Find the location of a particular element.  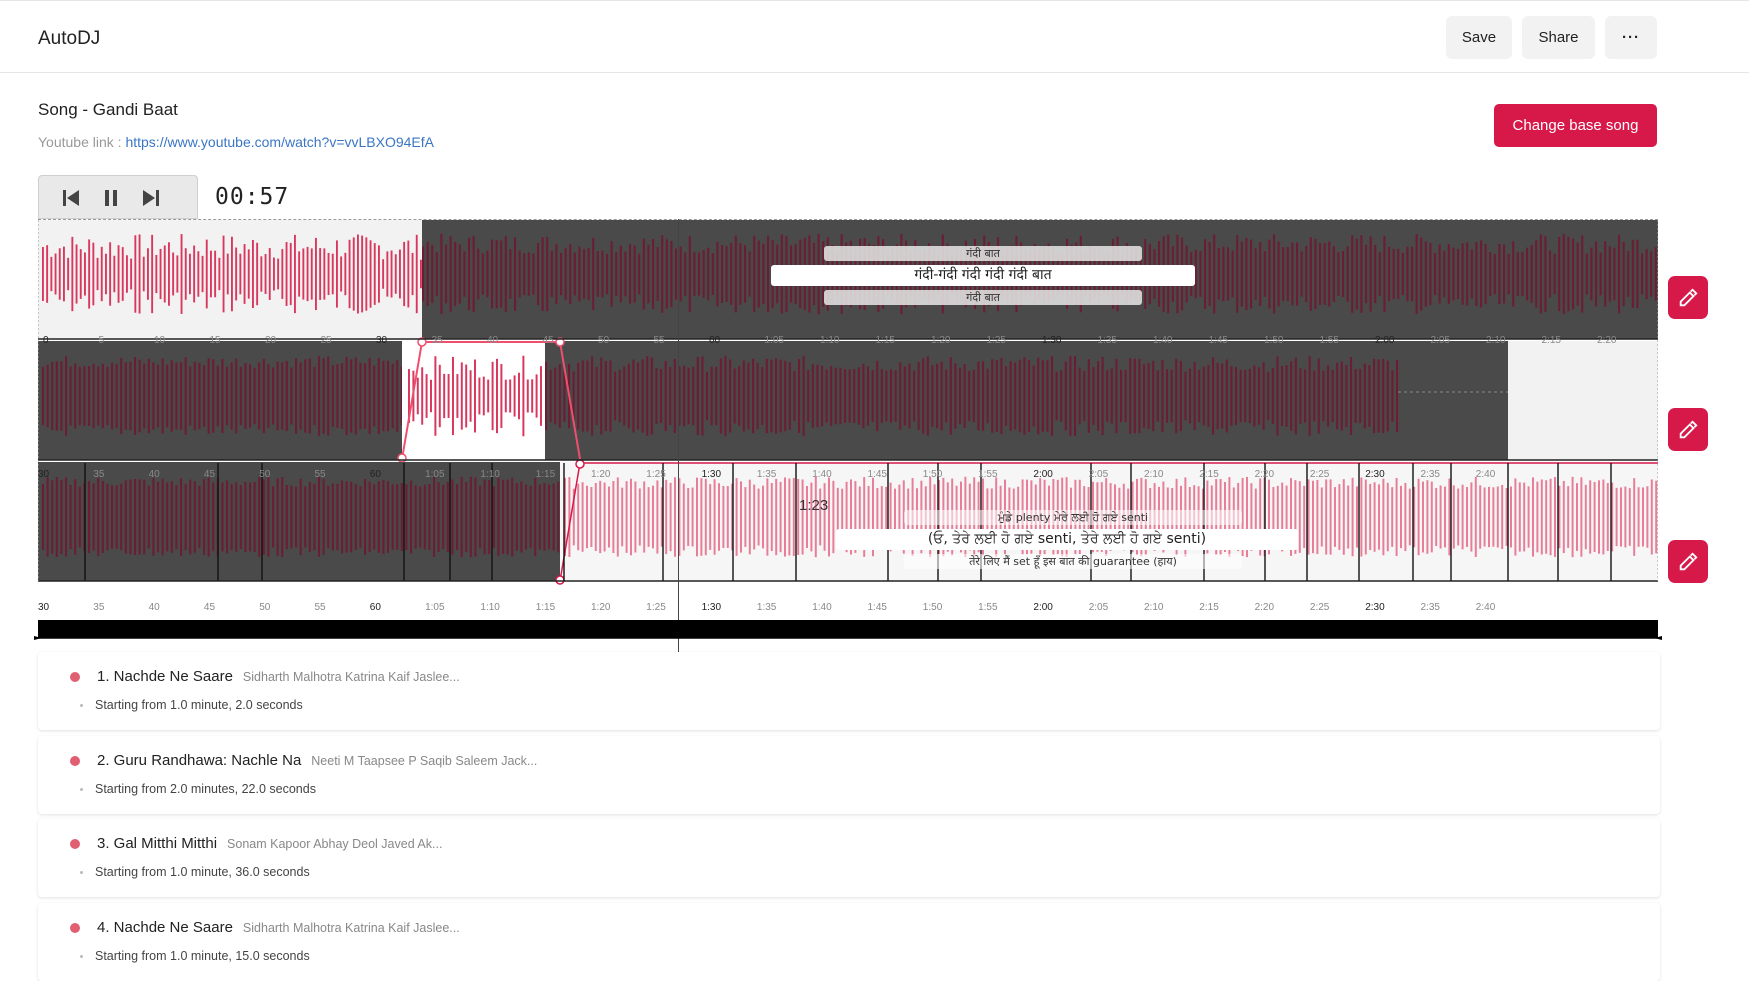

more-options-button: ··· is located at coordinates (1631, 37).